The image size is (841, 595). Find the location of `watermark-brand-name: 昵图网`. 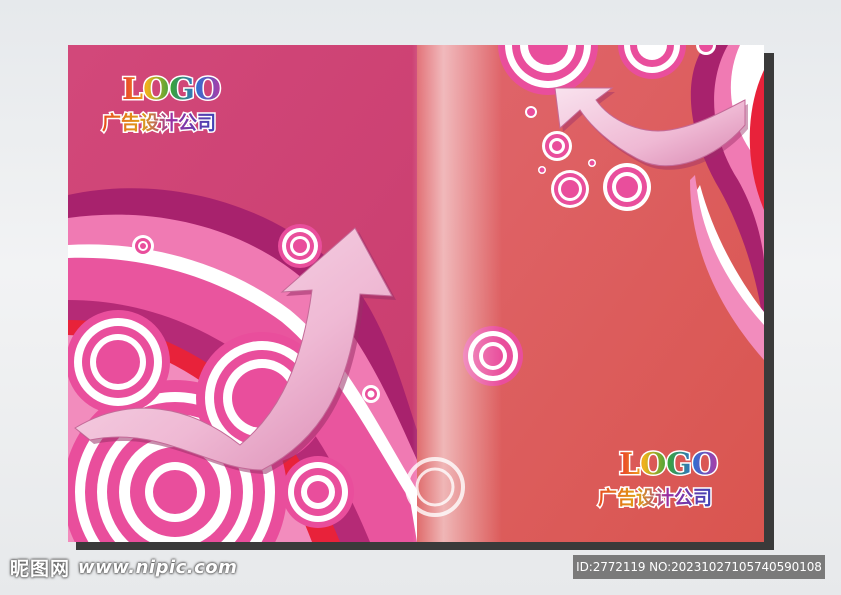

watermark-brand-name: 昵图网 is located at coordinates (40, 568).